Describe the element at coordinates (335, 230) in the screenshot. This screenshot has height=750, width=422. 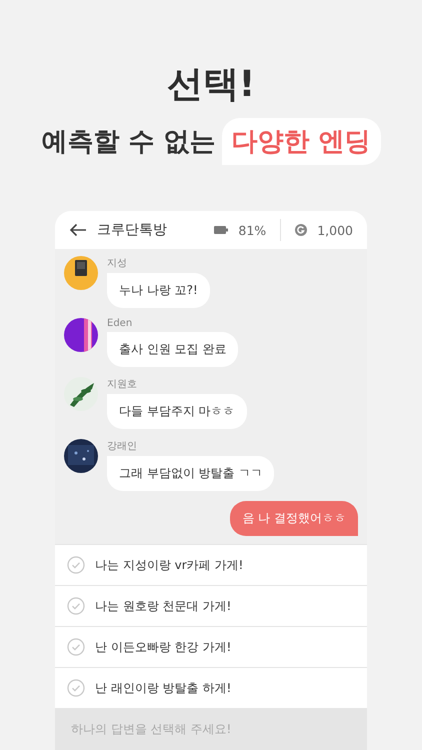
I see `coin-count: 1,000` at that location.